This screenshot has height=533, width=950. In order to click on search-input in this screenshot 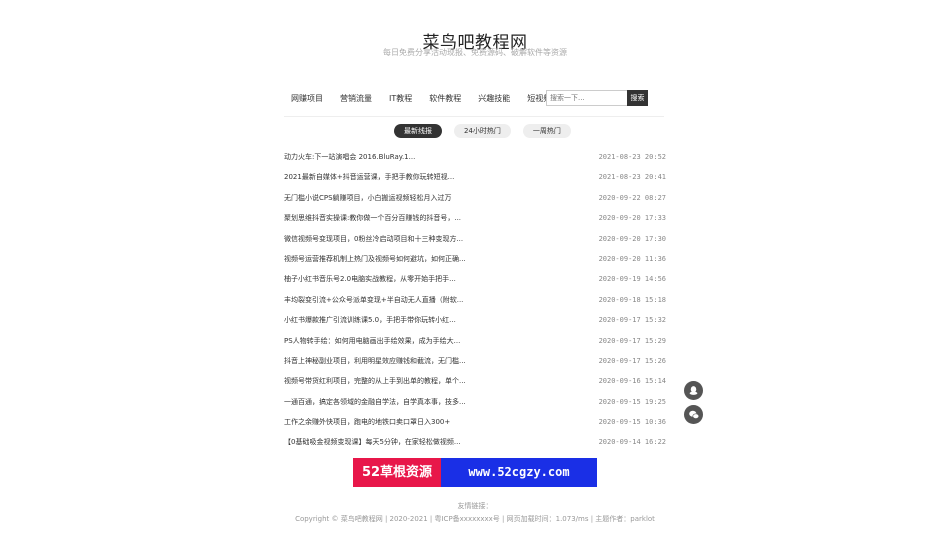, I will do `click(586, 98)`.